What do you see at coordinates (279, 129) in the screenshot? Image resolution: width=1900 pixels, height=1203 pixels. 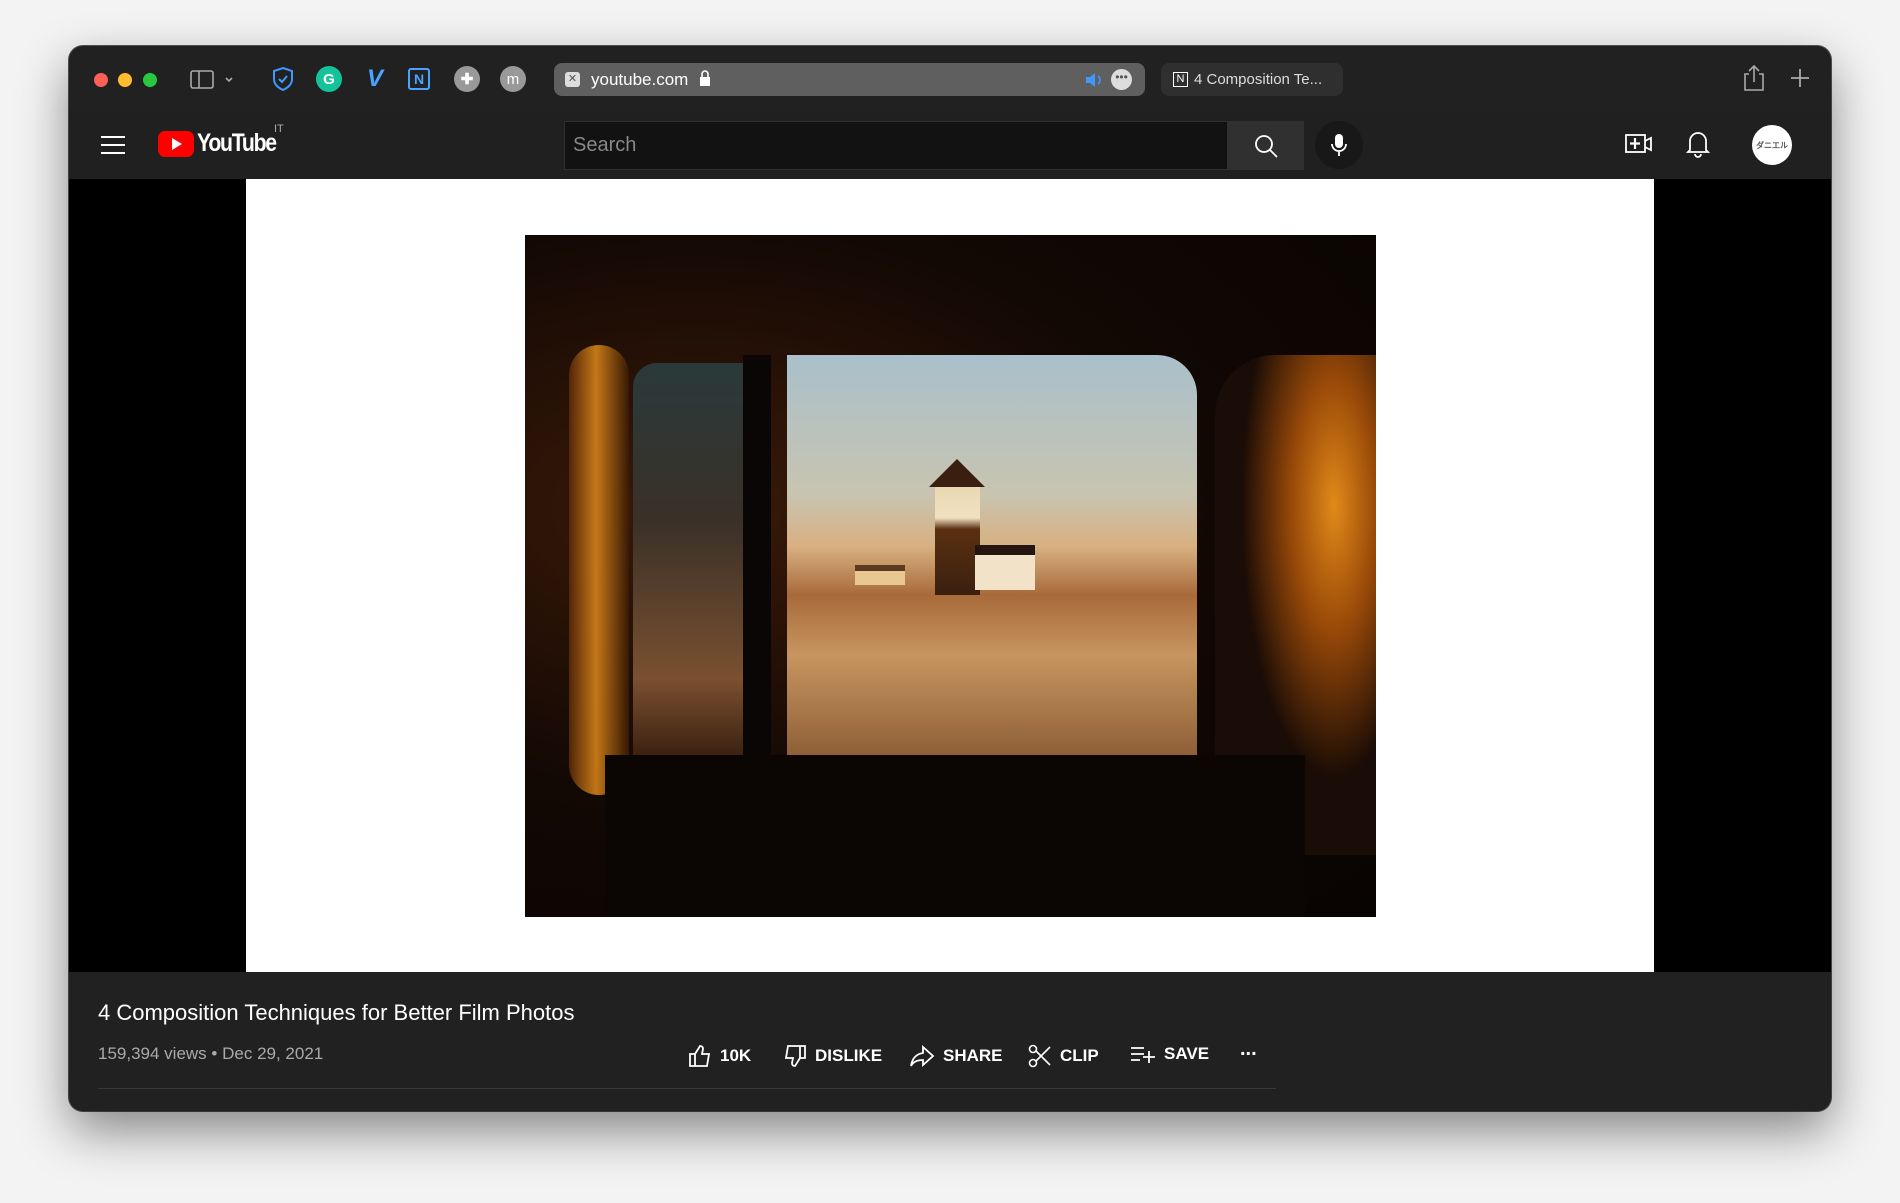 I see `region-code: IT` at bounding box center [279, 129].